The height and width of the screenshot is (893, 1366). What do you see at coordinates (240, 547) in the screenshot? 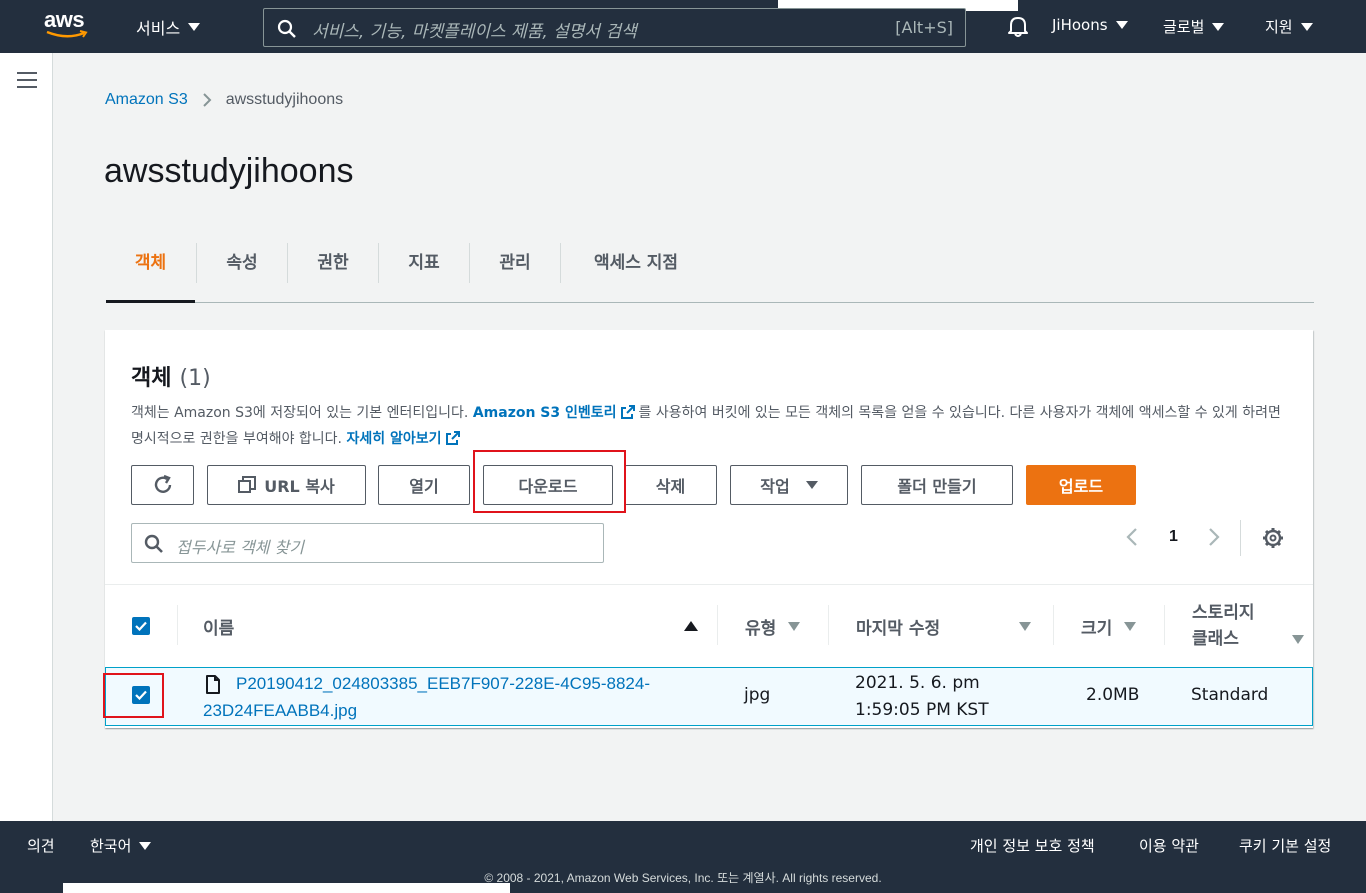
I see `filter-placeholder: 접두사로 객체 찾기` at bounding box center [240, 547].